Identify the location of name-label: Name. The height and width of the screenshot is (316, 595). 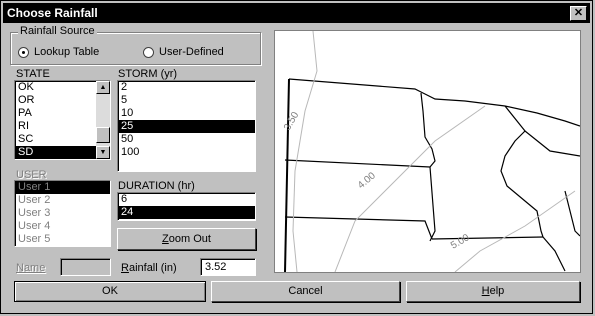
(31, 268).